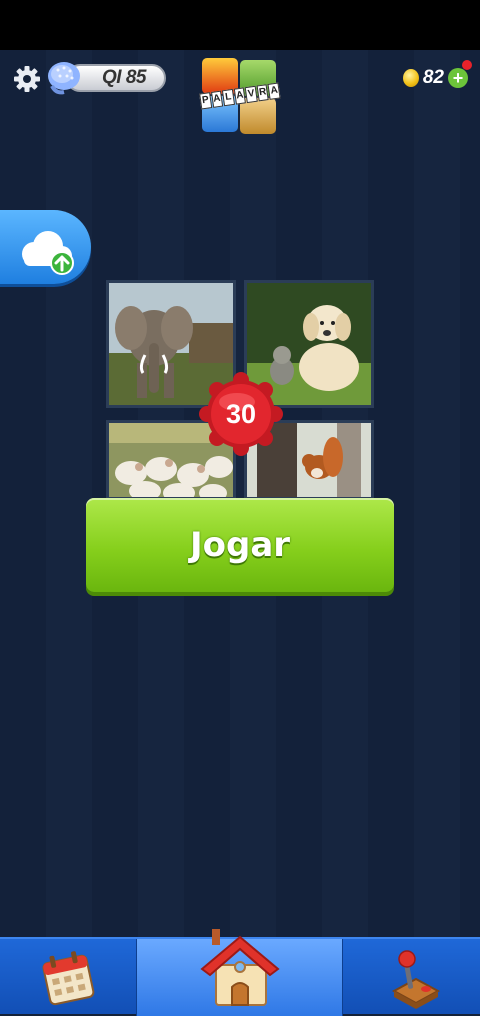 Image resolution: width=480 pixels, height=1016 pixels. I want to click on joystick-icon, so click(416, 979).